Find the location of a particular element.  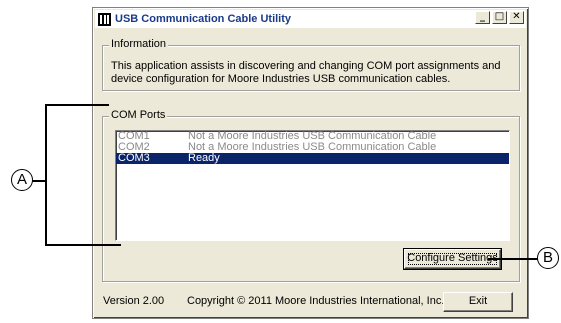

information-legend: Information is located at coordinates (139, 44).